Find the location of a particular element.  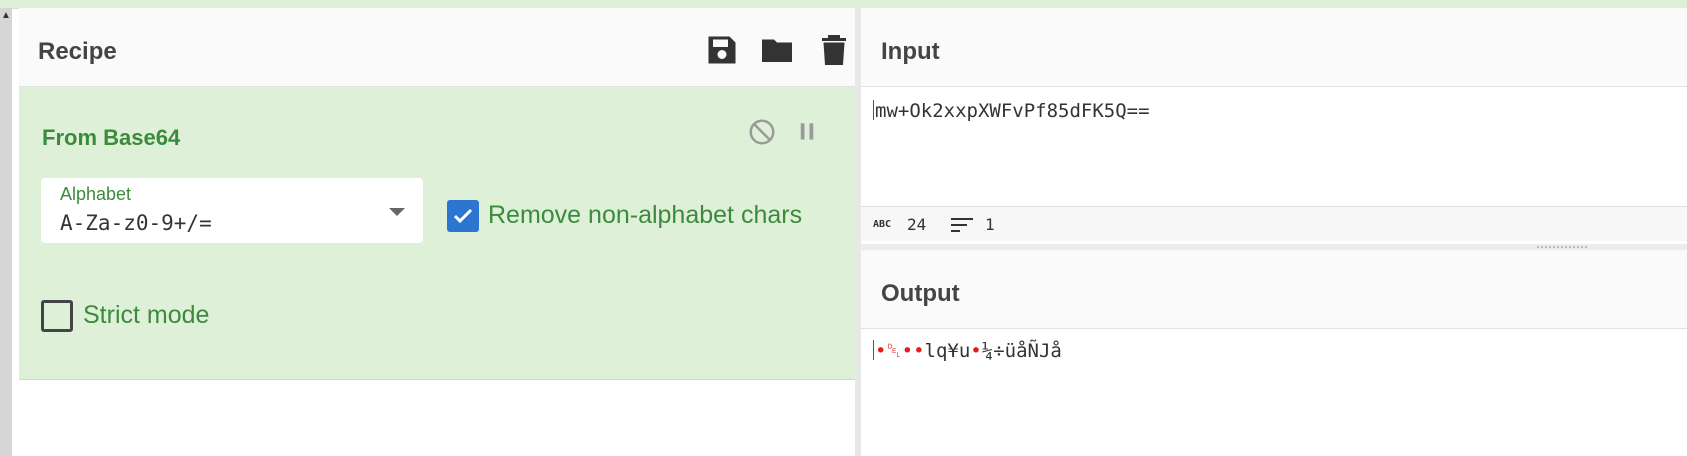

alphabet-label: Alphabet is located at coordinates (96, 194).